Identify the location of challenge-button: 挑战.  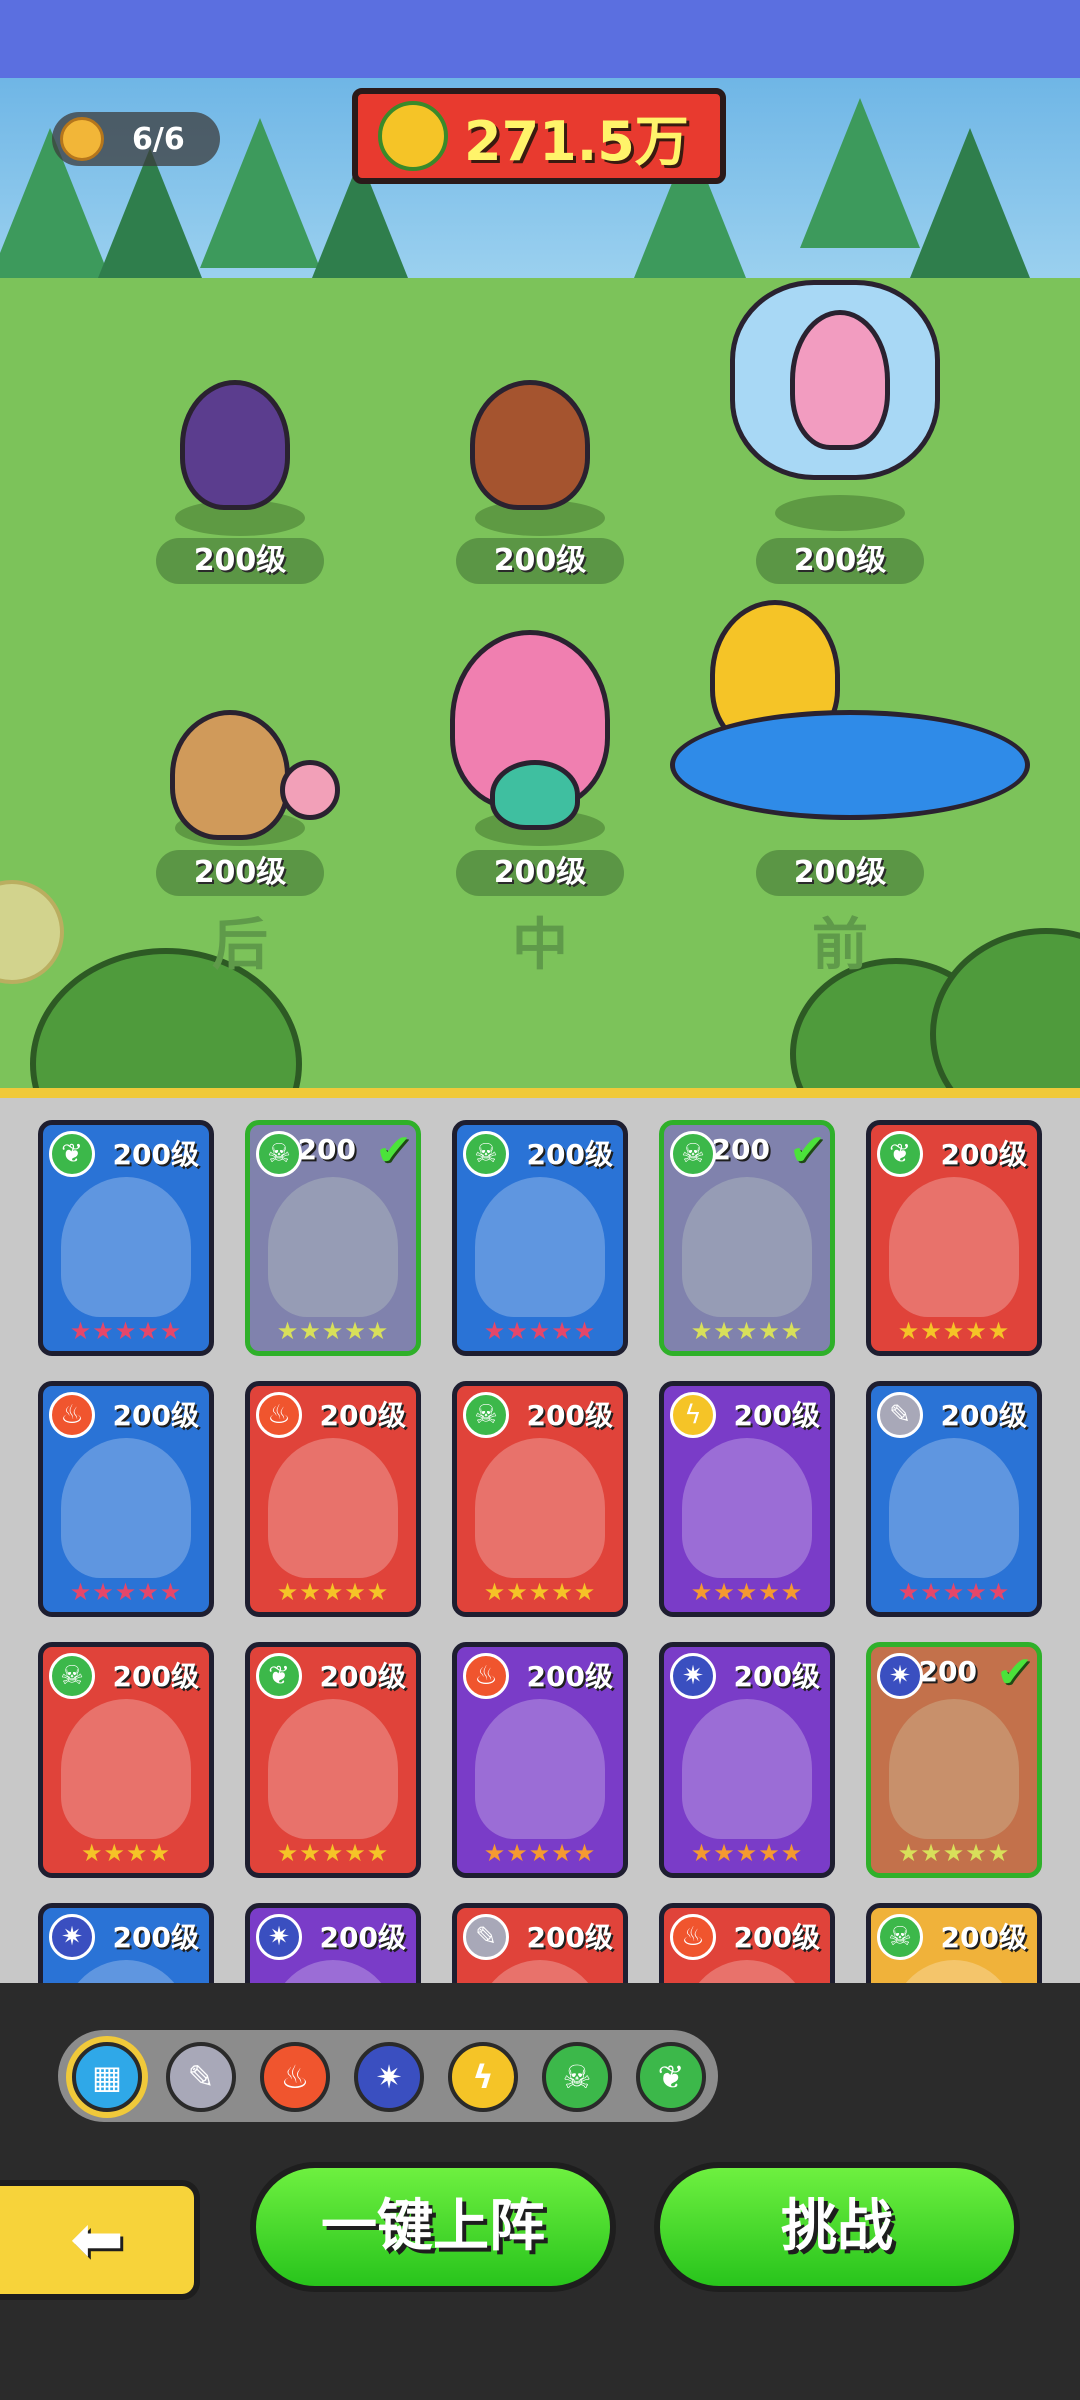
(837, 2227).